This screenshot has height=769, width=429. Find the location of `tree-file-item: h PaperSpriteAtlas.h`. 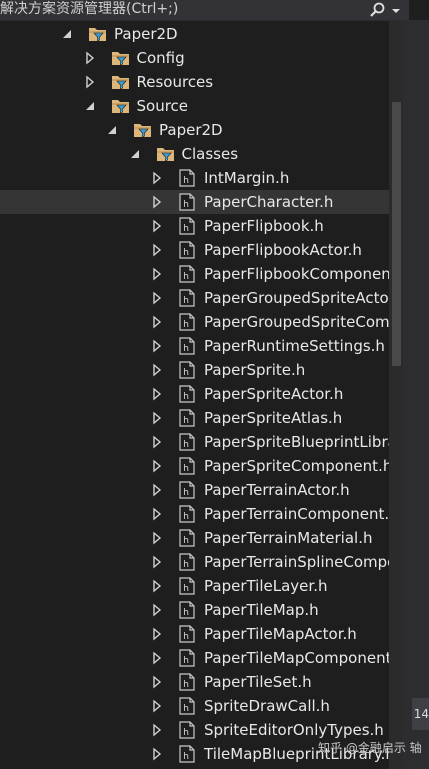

tree-file-item: h PaperSpriteAtlas.h is located at coordinates (194, 418).